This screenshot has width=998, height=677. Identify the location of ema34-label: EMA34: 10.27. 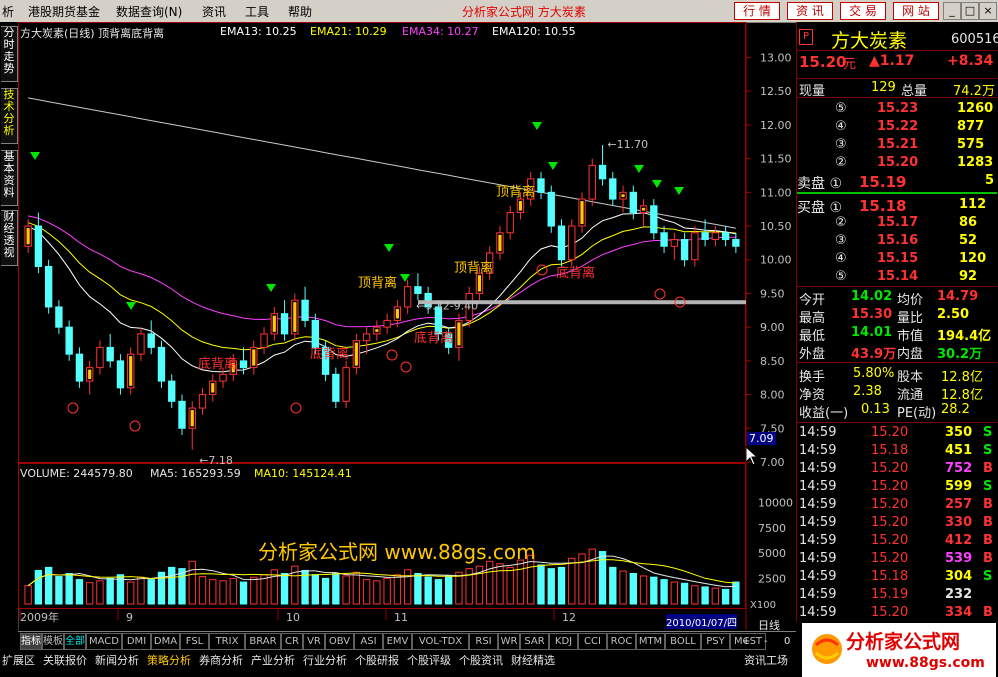
(440, 31).